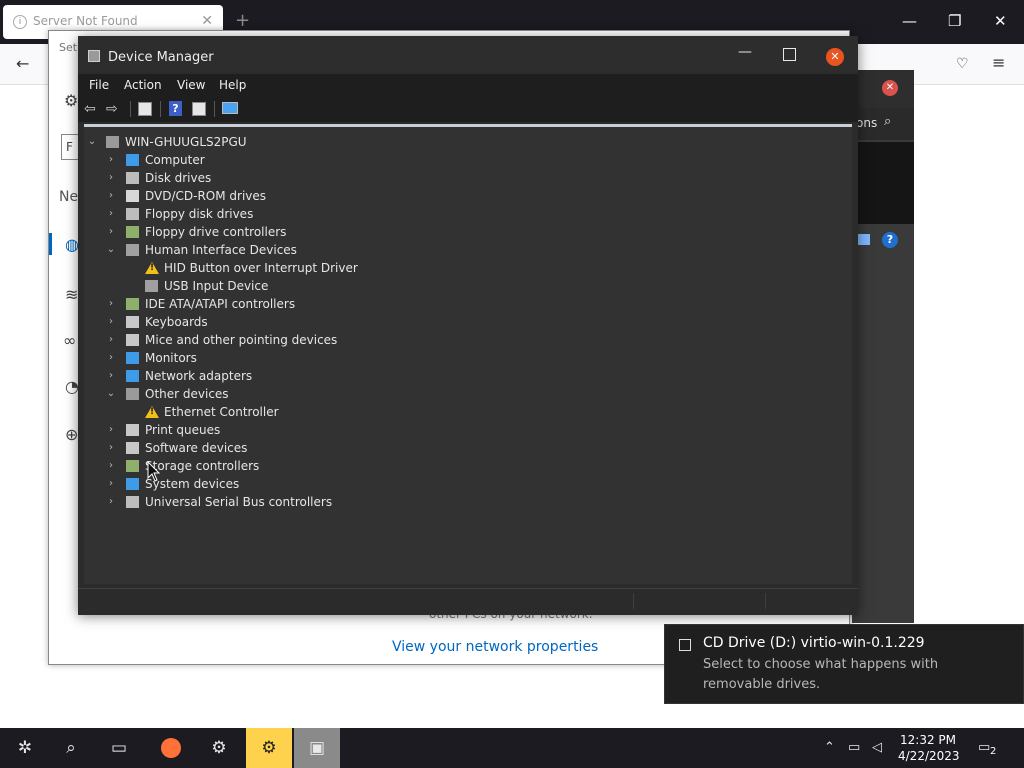 The height and width of the screenshot is (768, 1024). Describe the element at coordinates (434, 484) in the screenshot. I see `tree-item: › System devices` at that location.